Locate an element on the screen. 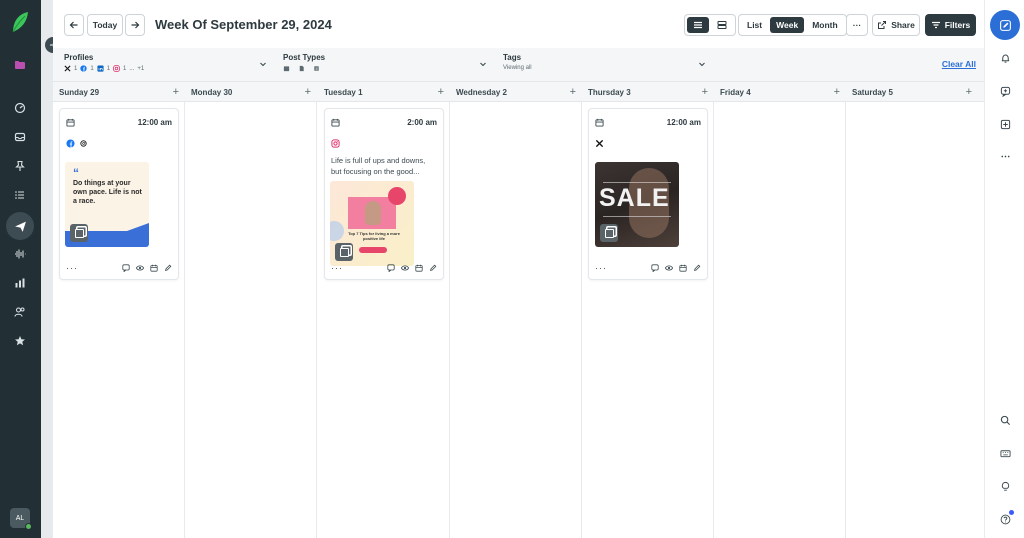  day-label: Saturday 5 is located at coordinates (872, 92).